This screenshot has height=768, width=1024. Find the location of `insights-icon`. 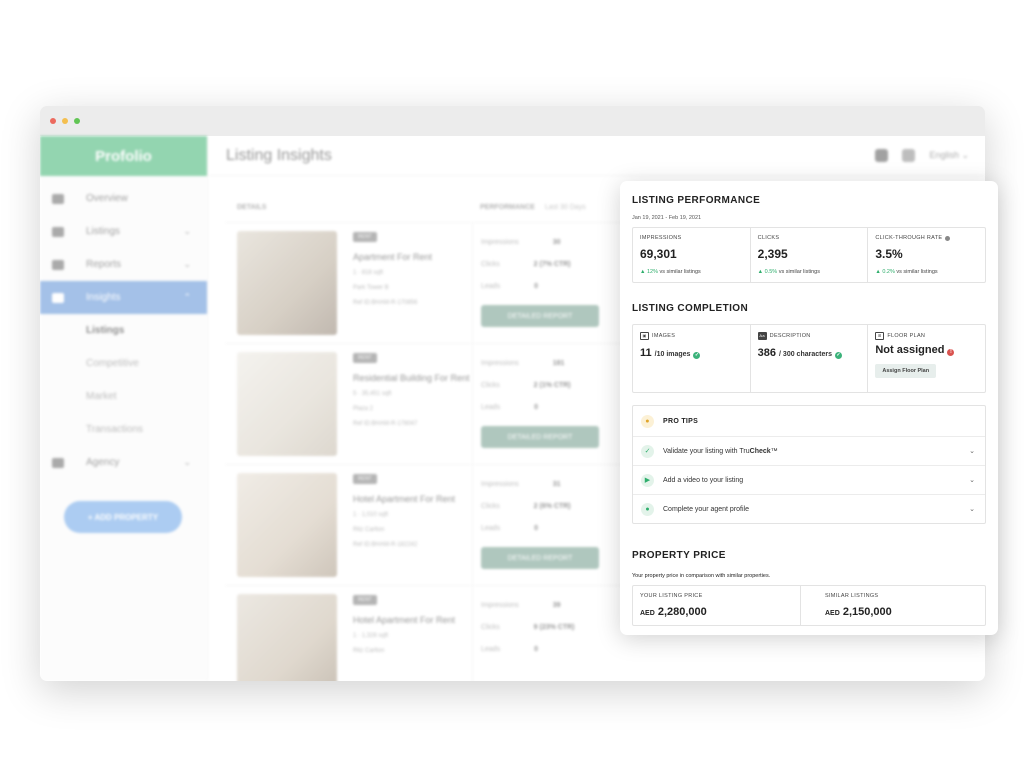

insights-icon is located at coordinates (58, 297).